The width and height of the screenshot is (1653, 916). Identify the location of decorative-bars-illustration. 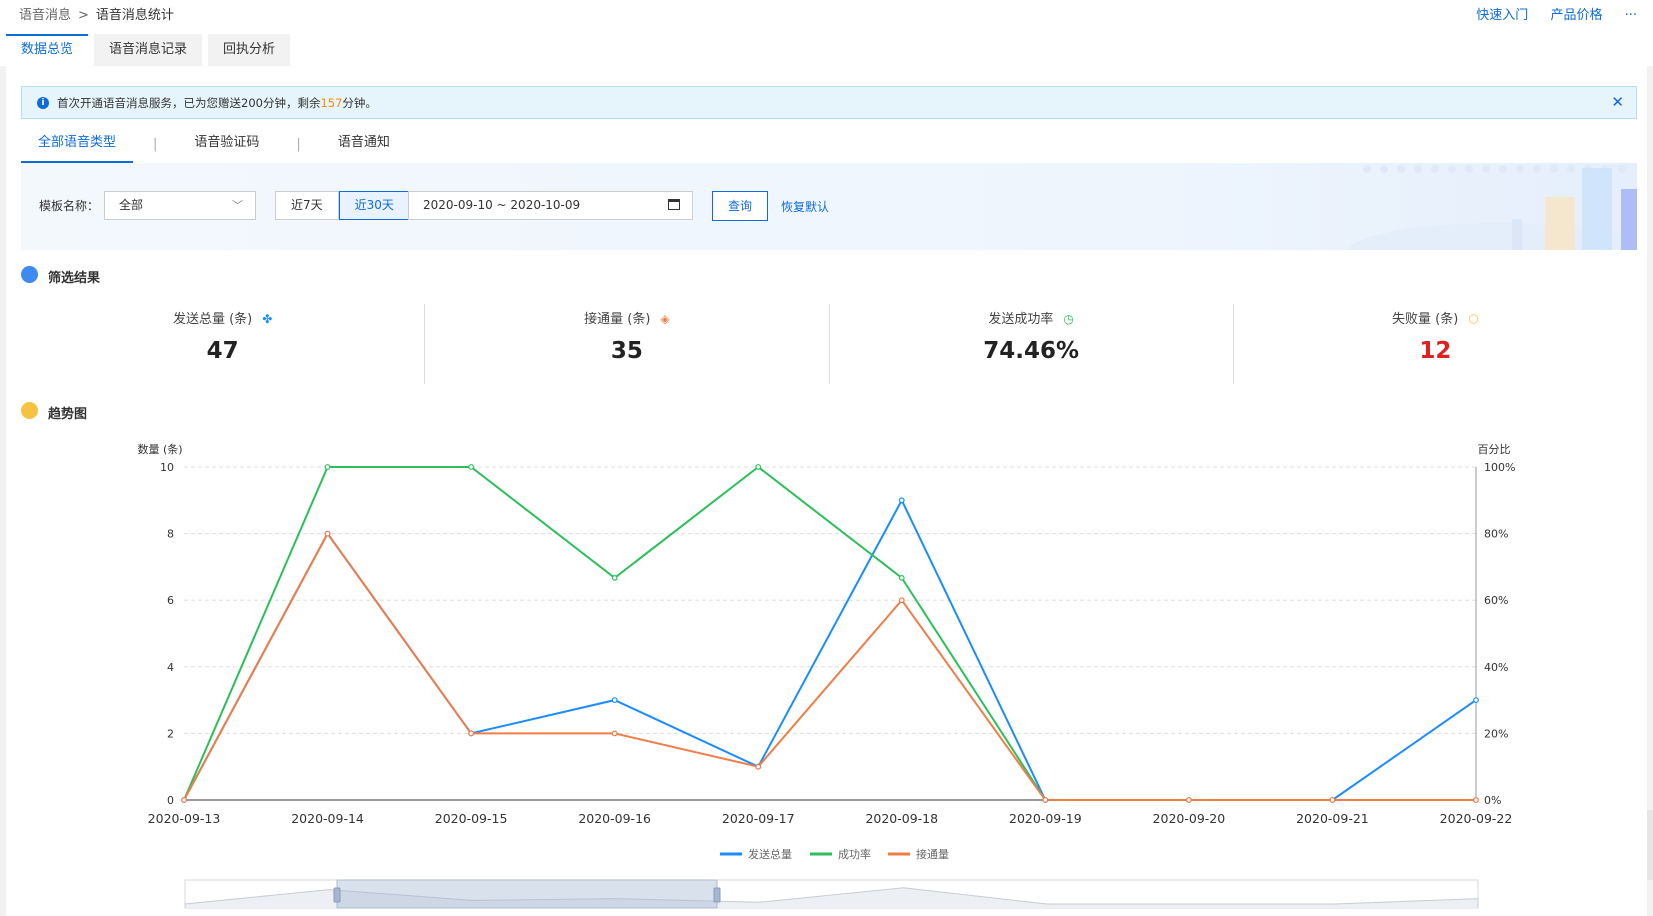
(1492, 207).